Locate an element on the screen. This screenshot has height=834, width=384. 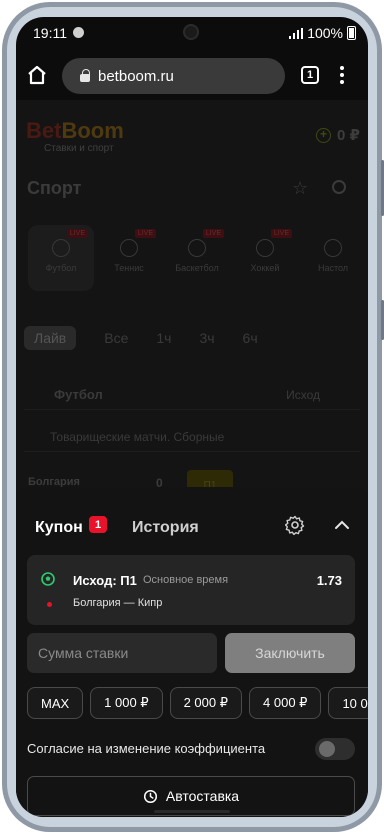
sport-tile-football: LIVE Футбол is located at coordinates (61, 258).